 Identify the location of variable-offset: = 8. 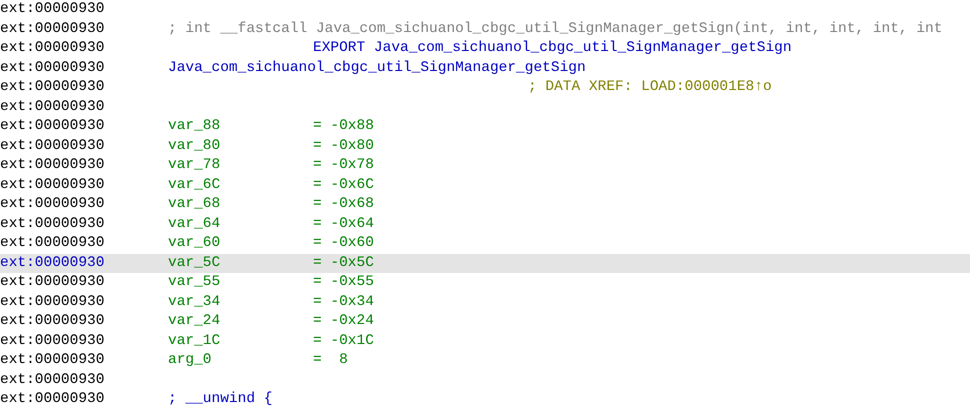
(330, 360).